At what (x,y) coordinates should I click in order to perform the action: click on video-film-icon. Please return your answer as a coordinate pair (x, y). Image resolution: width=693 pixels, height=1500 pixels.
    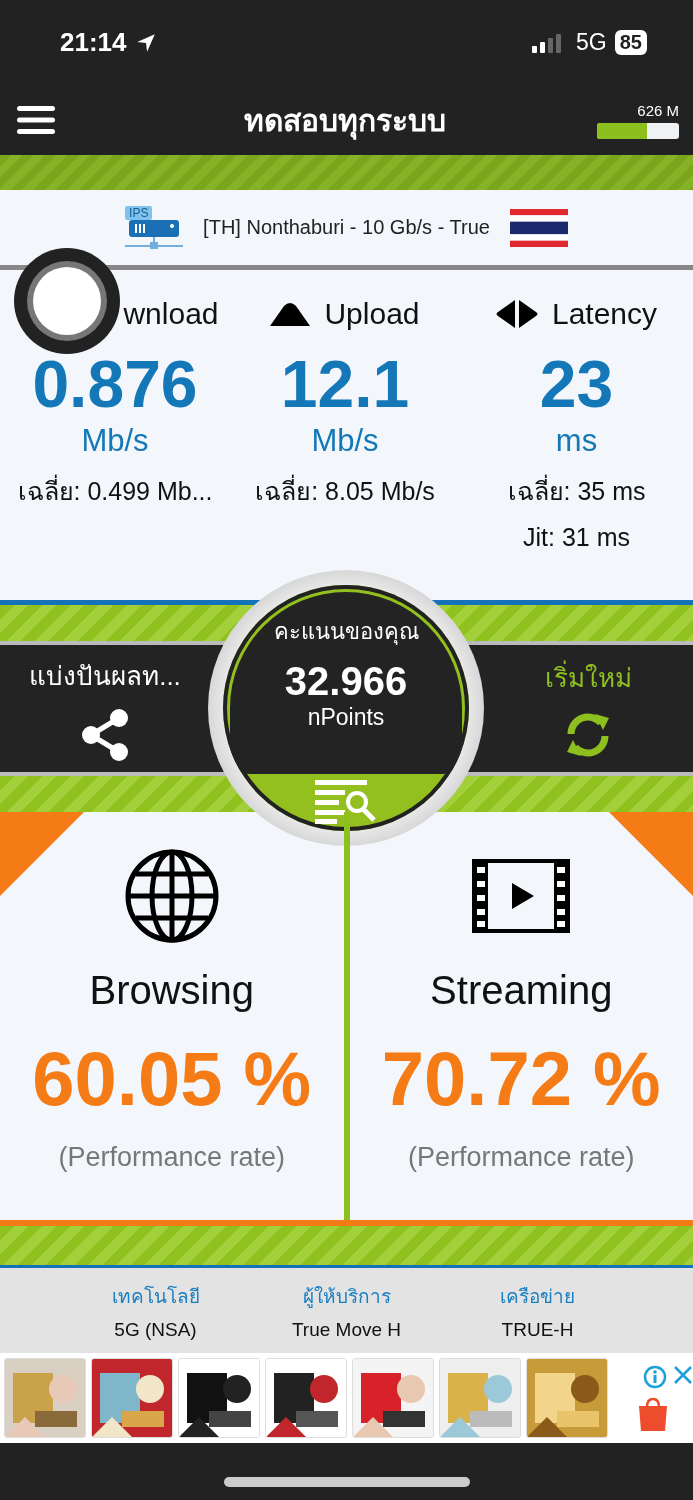
    Looking at the image, I should click on (521, 896).